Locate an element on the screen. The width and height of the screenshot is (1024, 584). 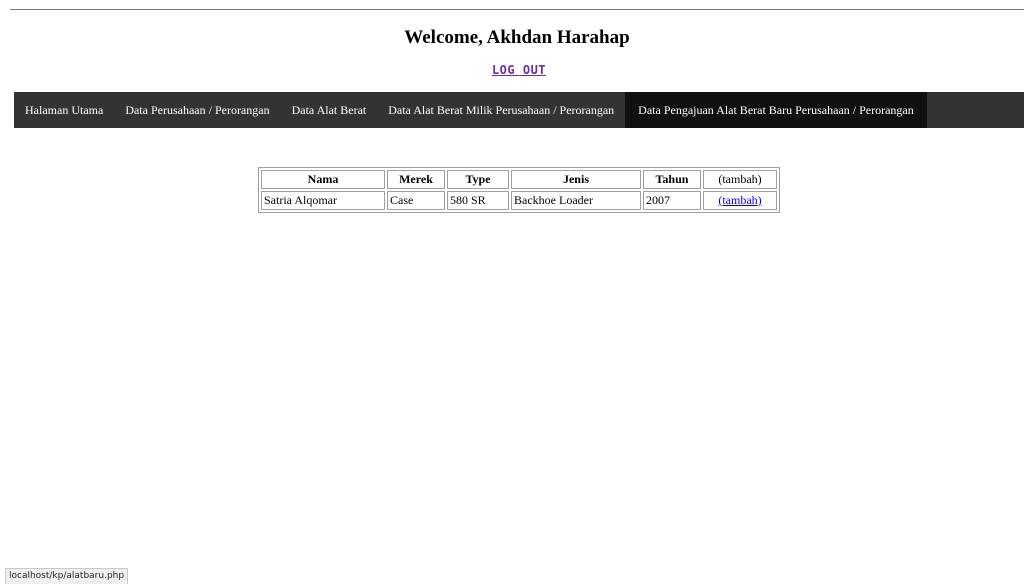
column-header-type: Type is located at coordinates (478, 179).